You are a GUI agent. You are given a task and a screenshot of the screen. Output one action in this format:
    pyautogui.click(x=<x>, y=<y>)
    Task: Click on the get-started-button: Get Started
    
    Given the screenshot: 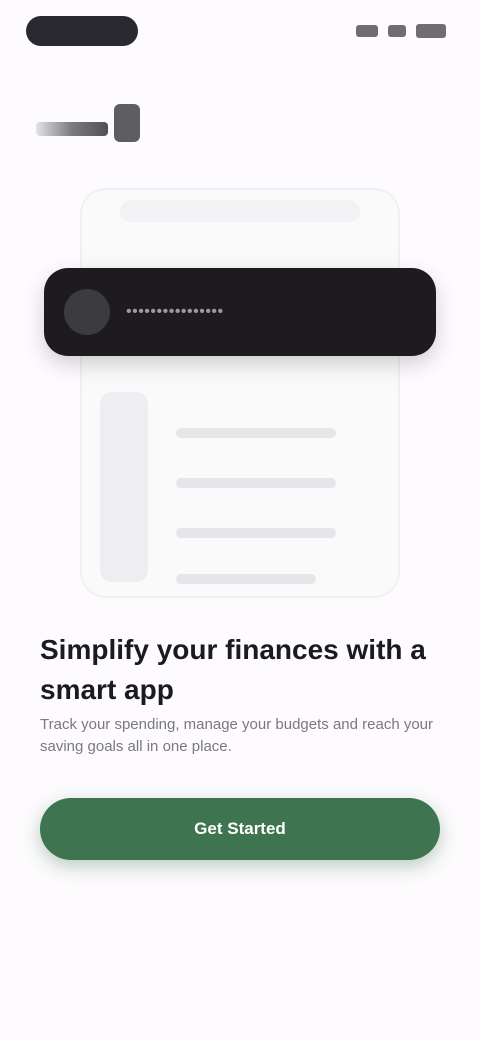 What is the action you would take?
    pyautogui.click(x=240, y=829)
    